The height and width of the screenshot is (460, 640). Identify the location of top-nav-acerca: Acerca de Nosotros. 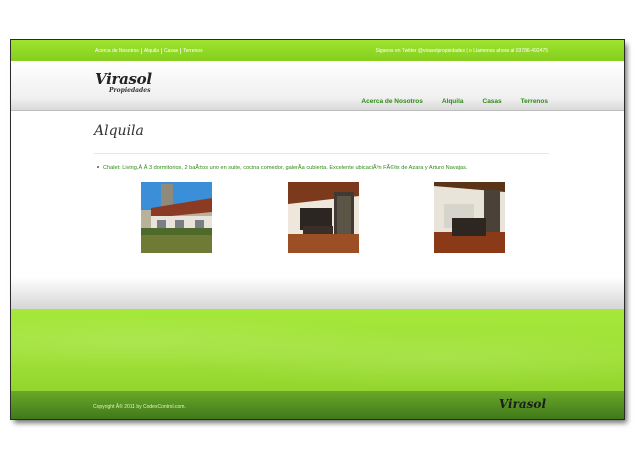
(117, 51).